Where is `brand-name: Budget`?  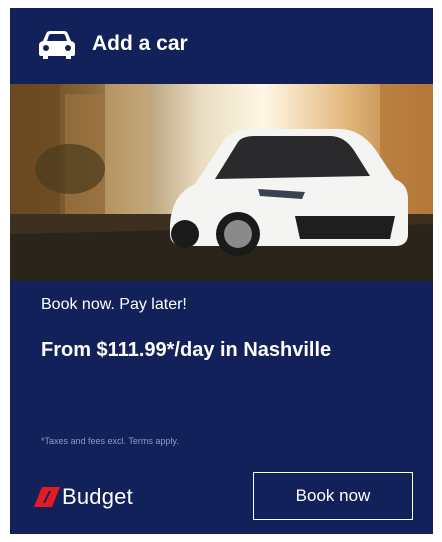
brand-name: Budget is located at coordinates (97, 496).